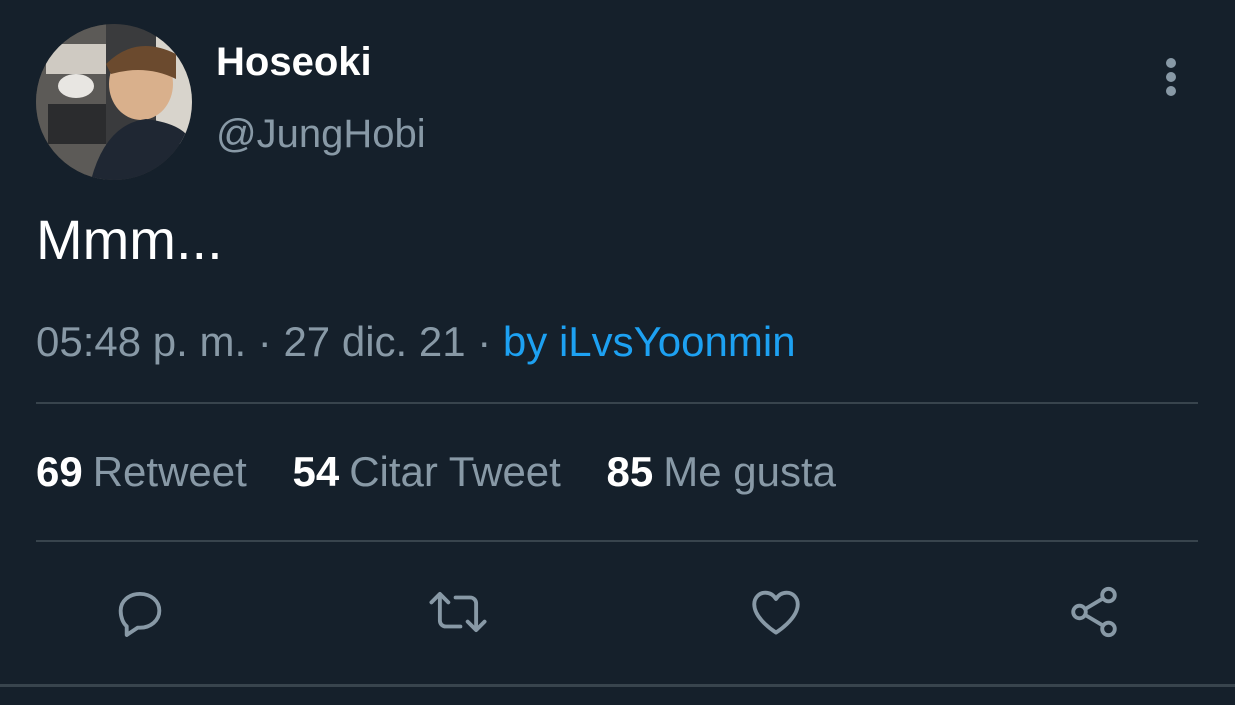  What do you see at coordinates (1171, 63) in the screenshot?
I see `more-vertical-icon` at bounding box center [1171, 63].